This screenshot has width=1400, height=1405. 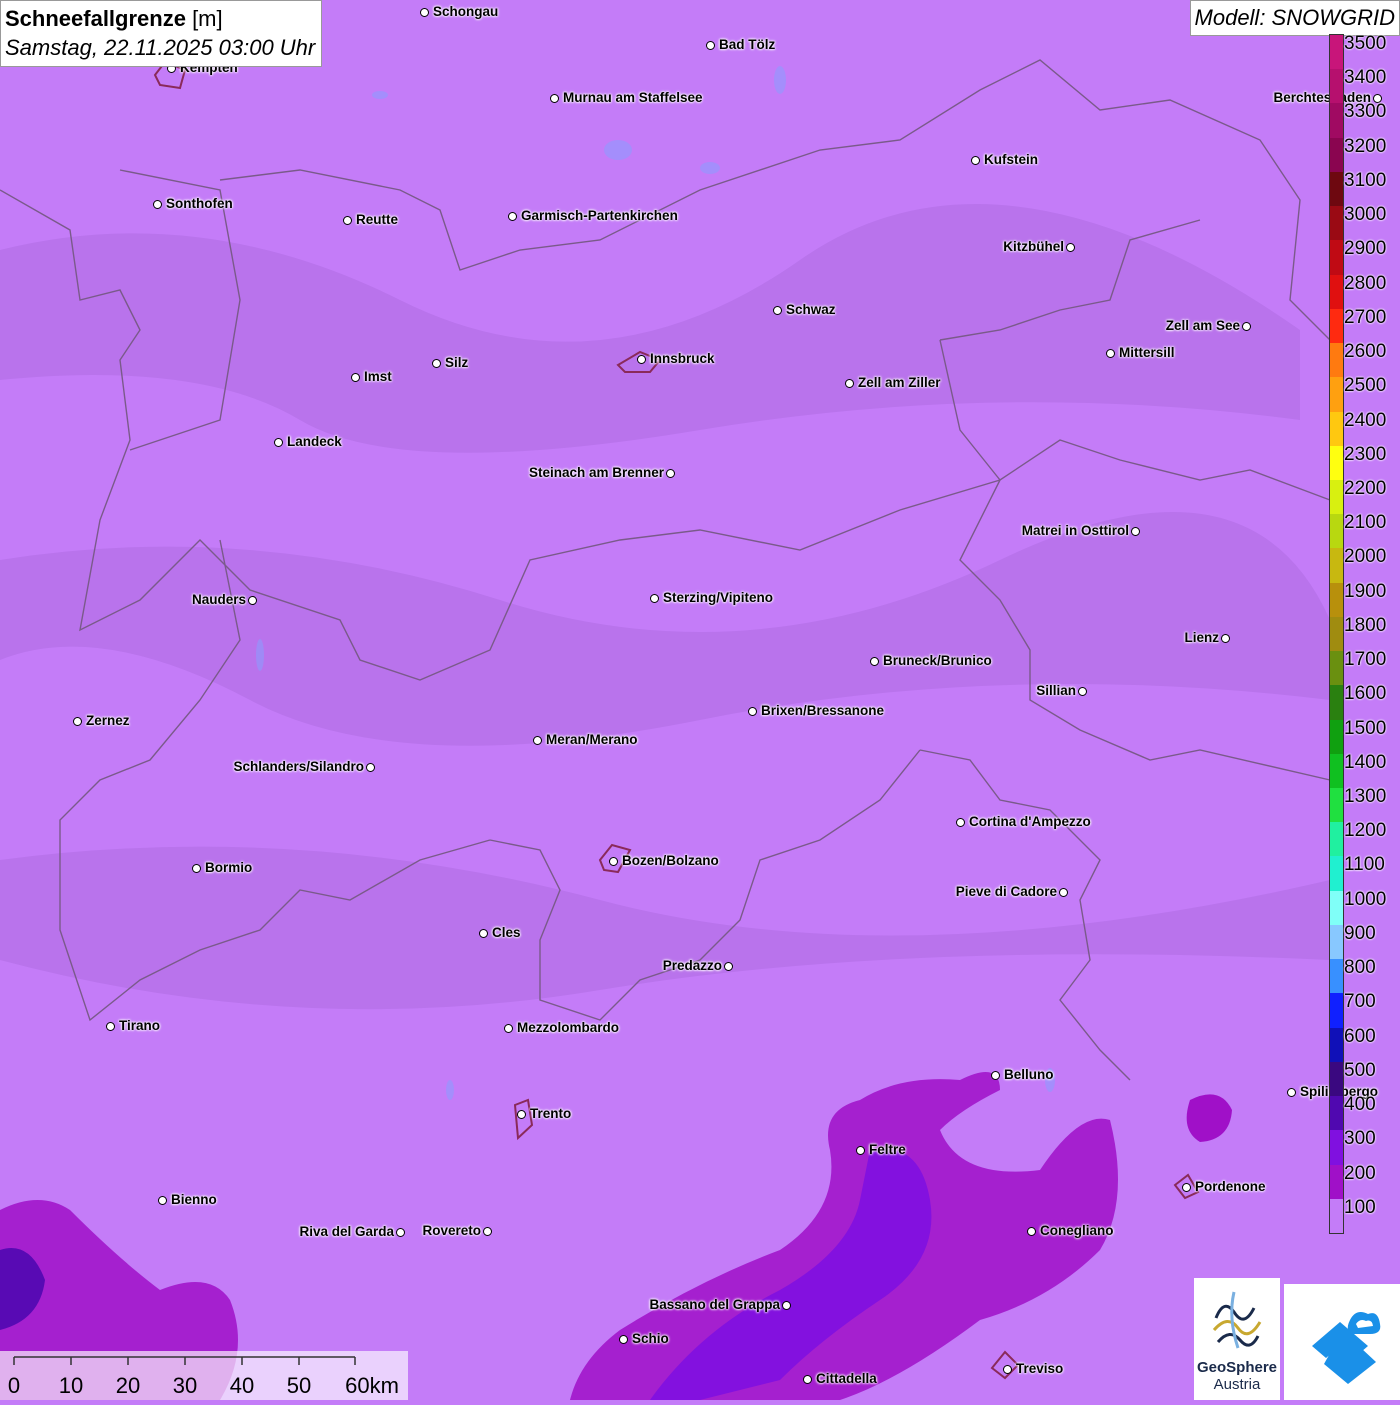 I want to click on city-label: Zell am See, so click(x=1202, y=325).